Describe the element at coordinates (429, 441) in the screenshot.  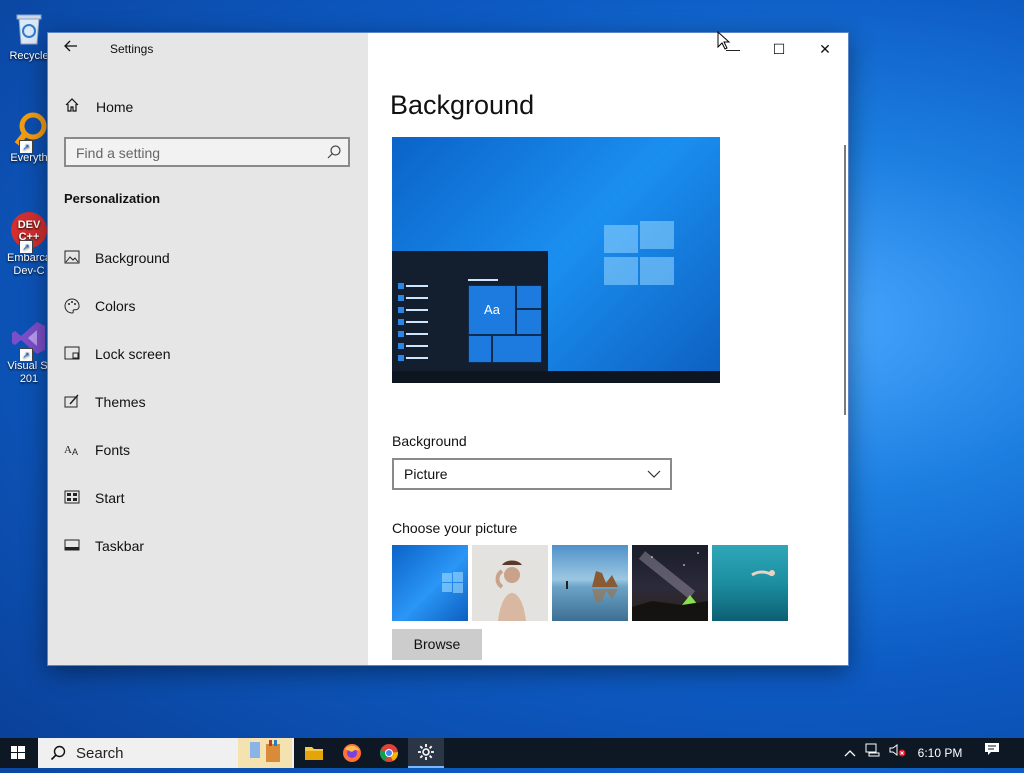
I see `background-type-label: Background` at that location.